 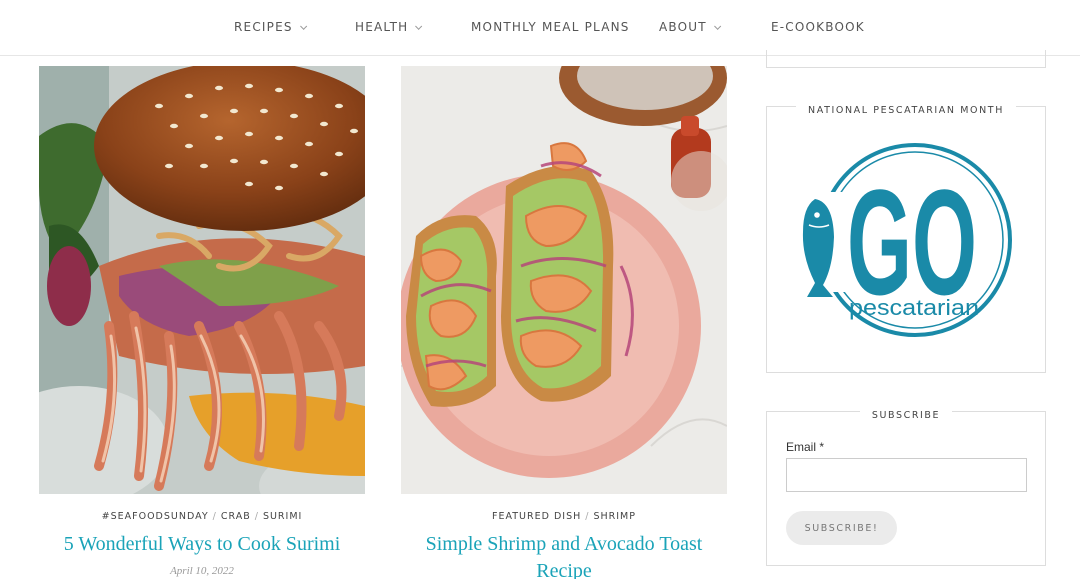 What do you see at coordinates (564, 555) in the screenshot?
I see `post-title-link: Simple Shrimp and Avocado Toast Recipe` at bounding box center [564, 555].